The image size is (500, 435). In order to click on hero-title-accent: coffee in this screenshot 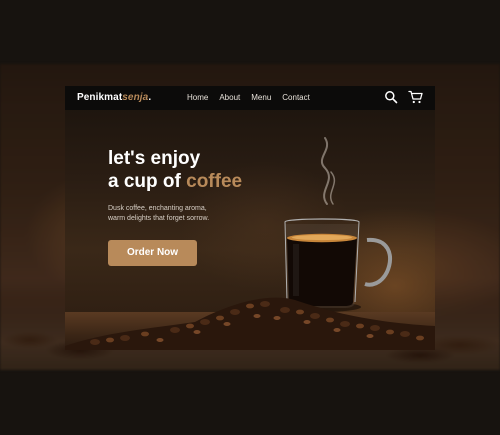, I will do `click(214, 181)`.